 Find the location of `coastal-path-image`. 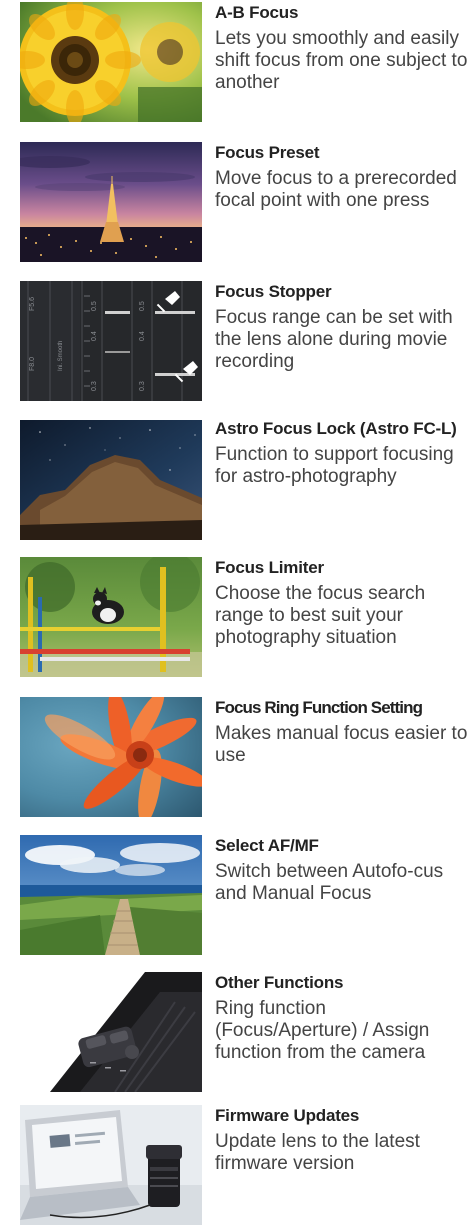

coastal-path-image is located at coordinates (111, 895).